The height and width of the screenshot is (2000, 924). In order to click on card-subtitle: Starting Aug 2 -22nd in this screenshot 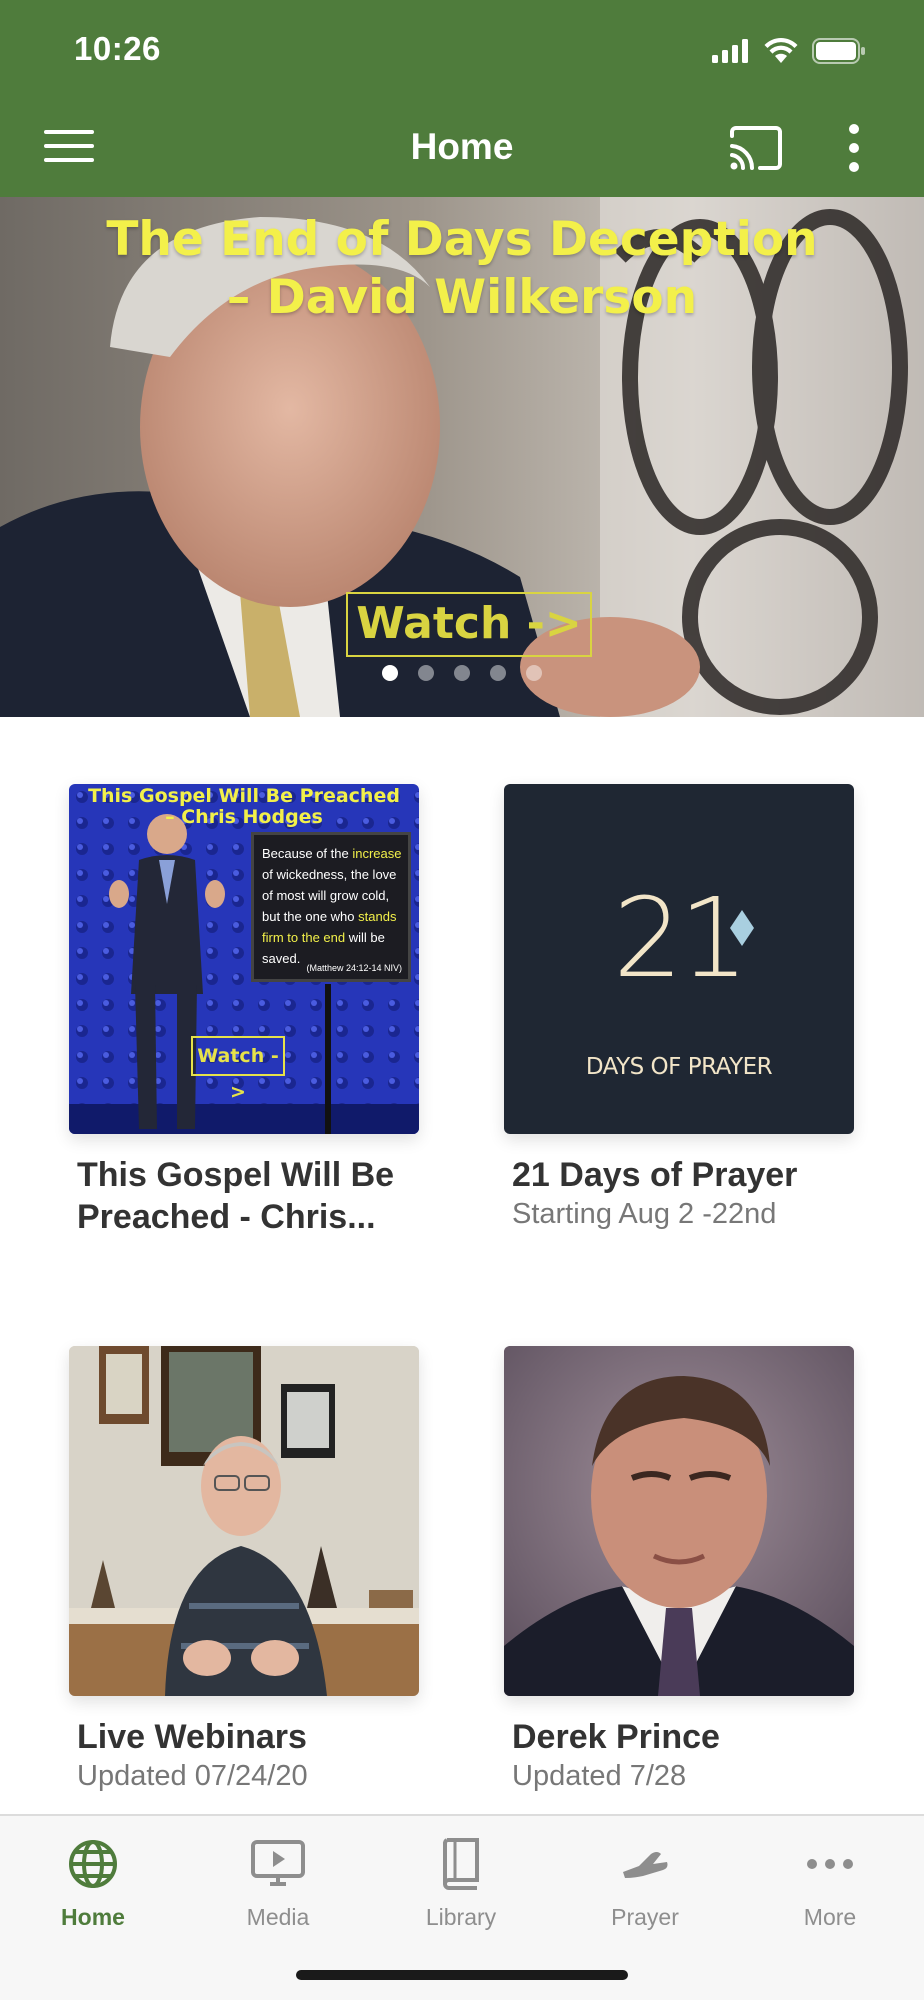, I will do `click(644, 1214)`.